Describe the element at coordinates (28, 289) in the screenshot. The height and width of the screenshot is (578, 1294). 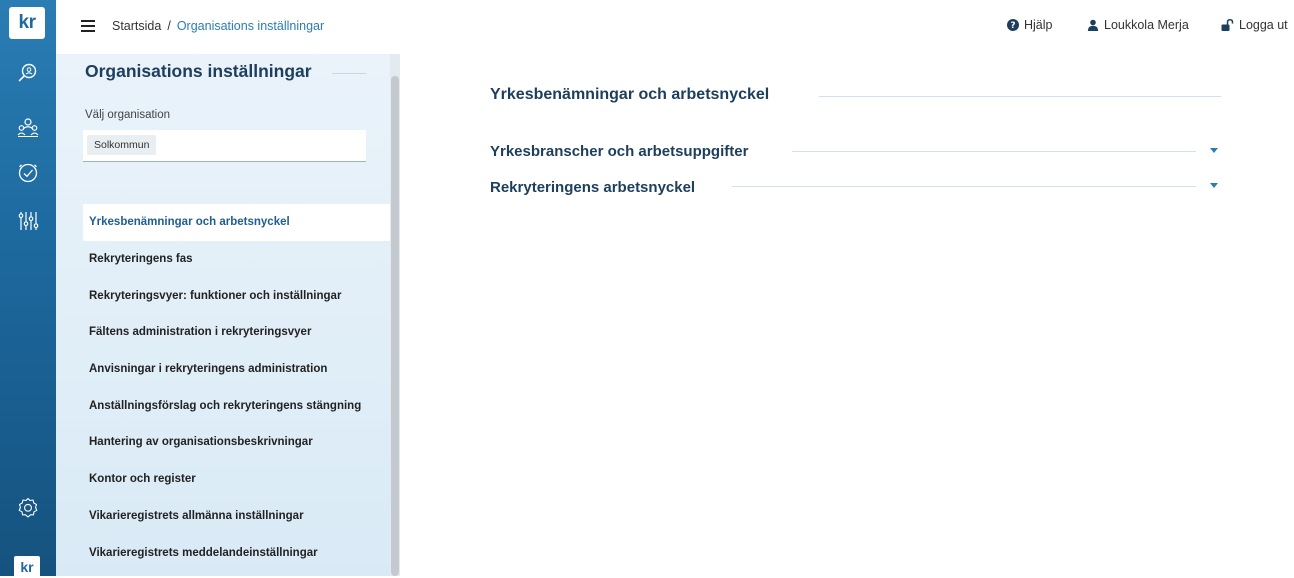
I see `icon-rail: kr kr` at that location.